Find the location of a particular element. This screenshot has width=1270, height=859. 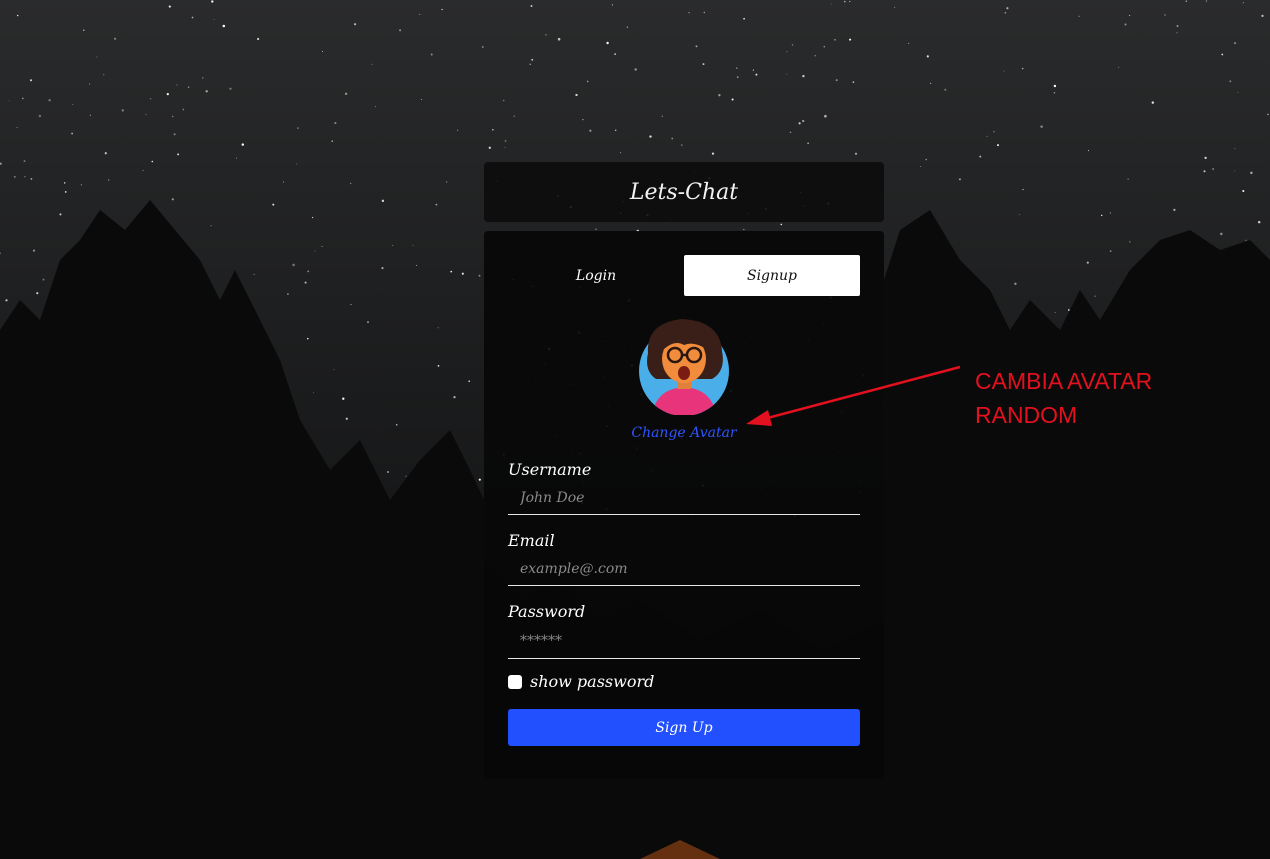

password-input is located at coordinates (684, 641).